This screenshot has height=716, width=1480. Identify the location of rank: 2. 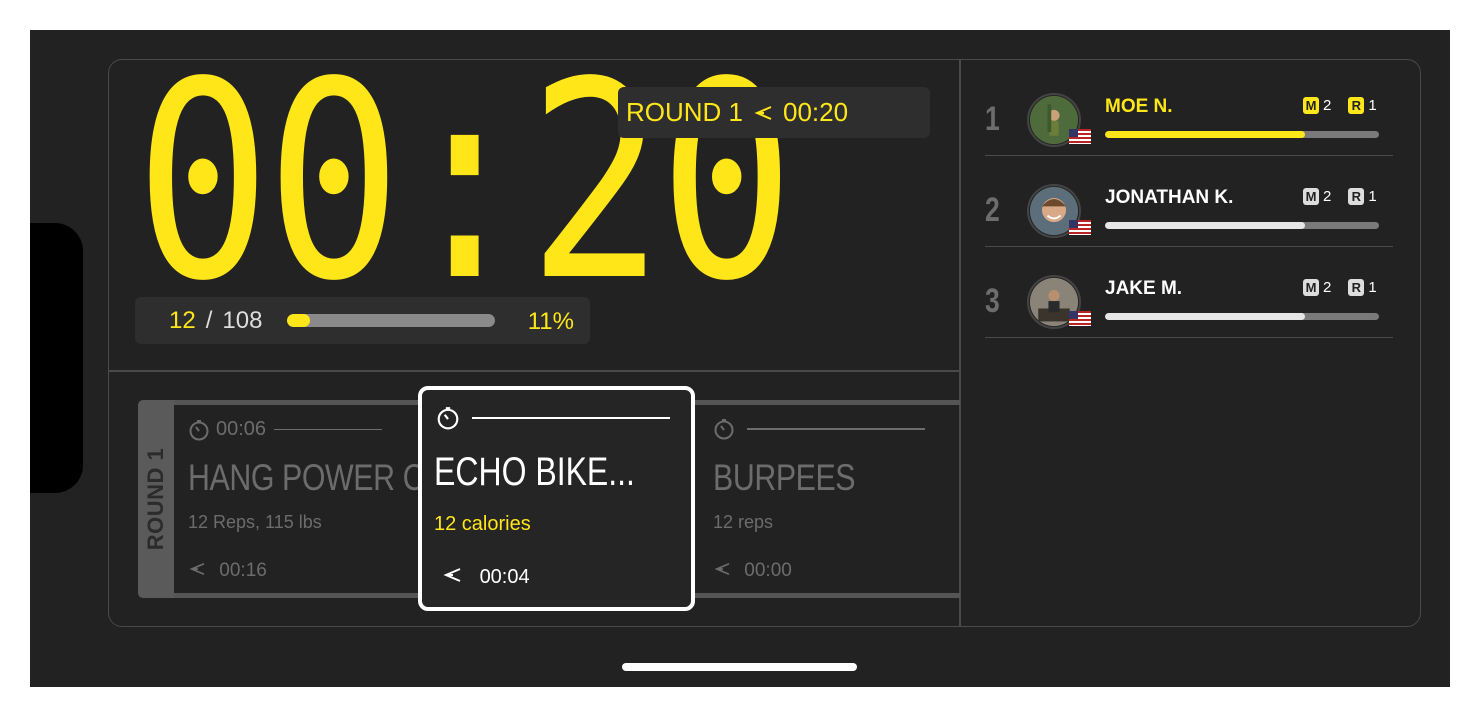
(992, 210).